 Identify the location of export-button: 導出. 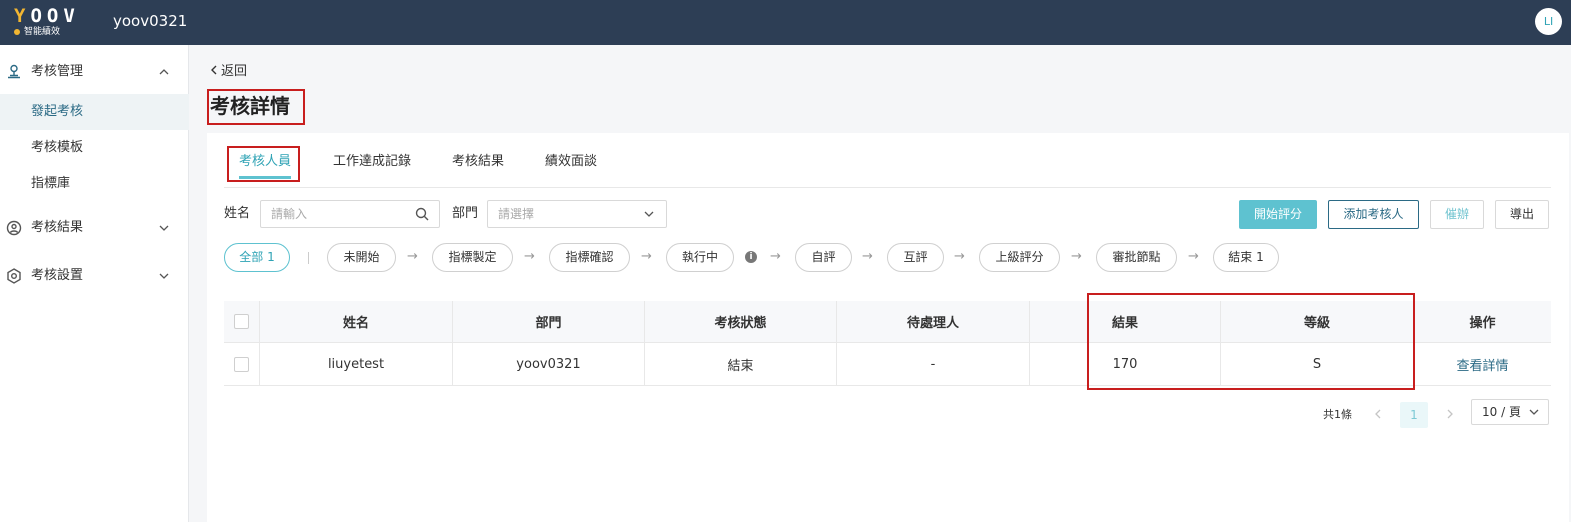
(1522, 214).